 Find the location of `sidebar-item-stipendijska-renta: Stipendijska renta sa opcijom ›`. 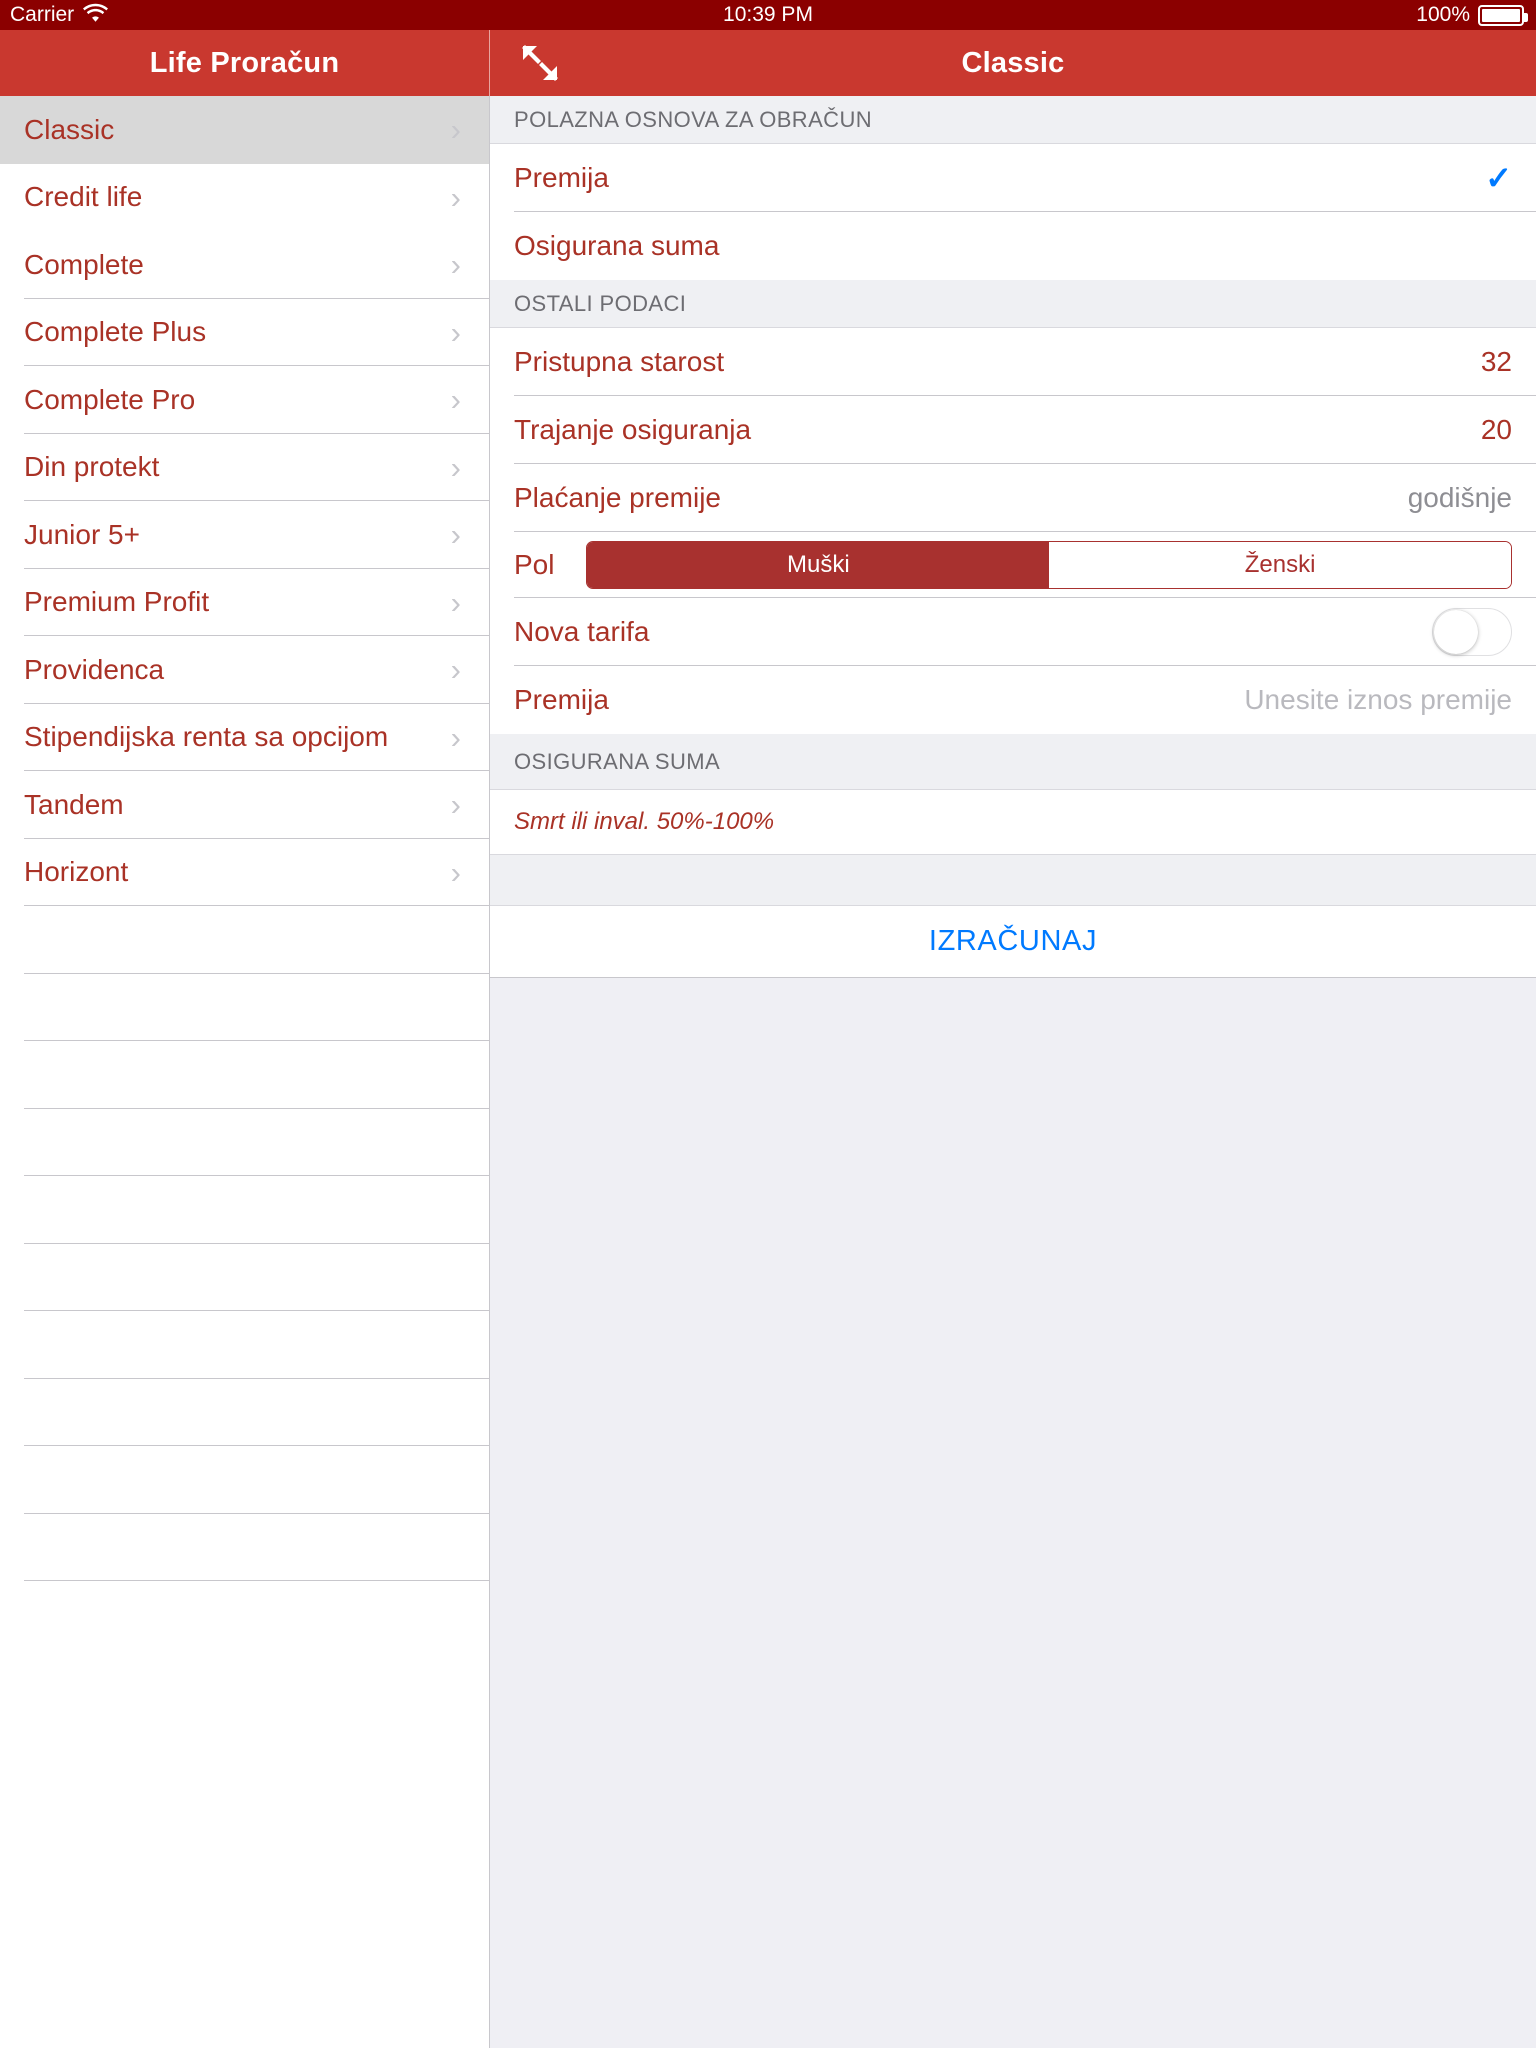

sidebar-item-stipendijska-renta: Stipendijska renta sa opcijom › is located at coordinates (244, 737).